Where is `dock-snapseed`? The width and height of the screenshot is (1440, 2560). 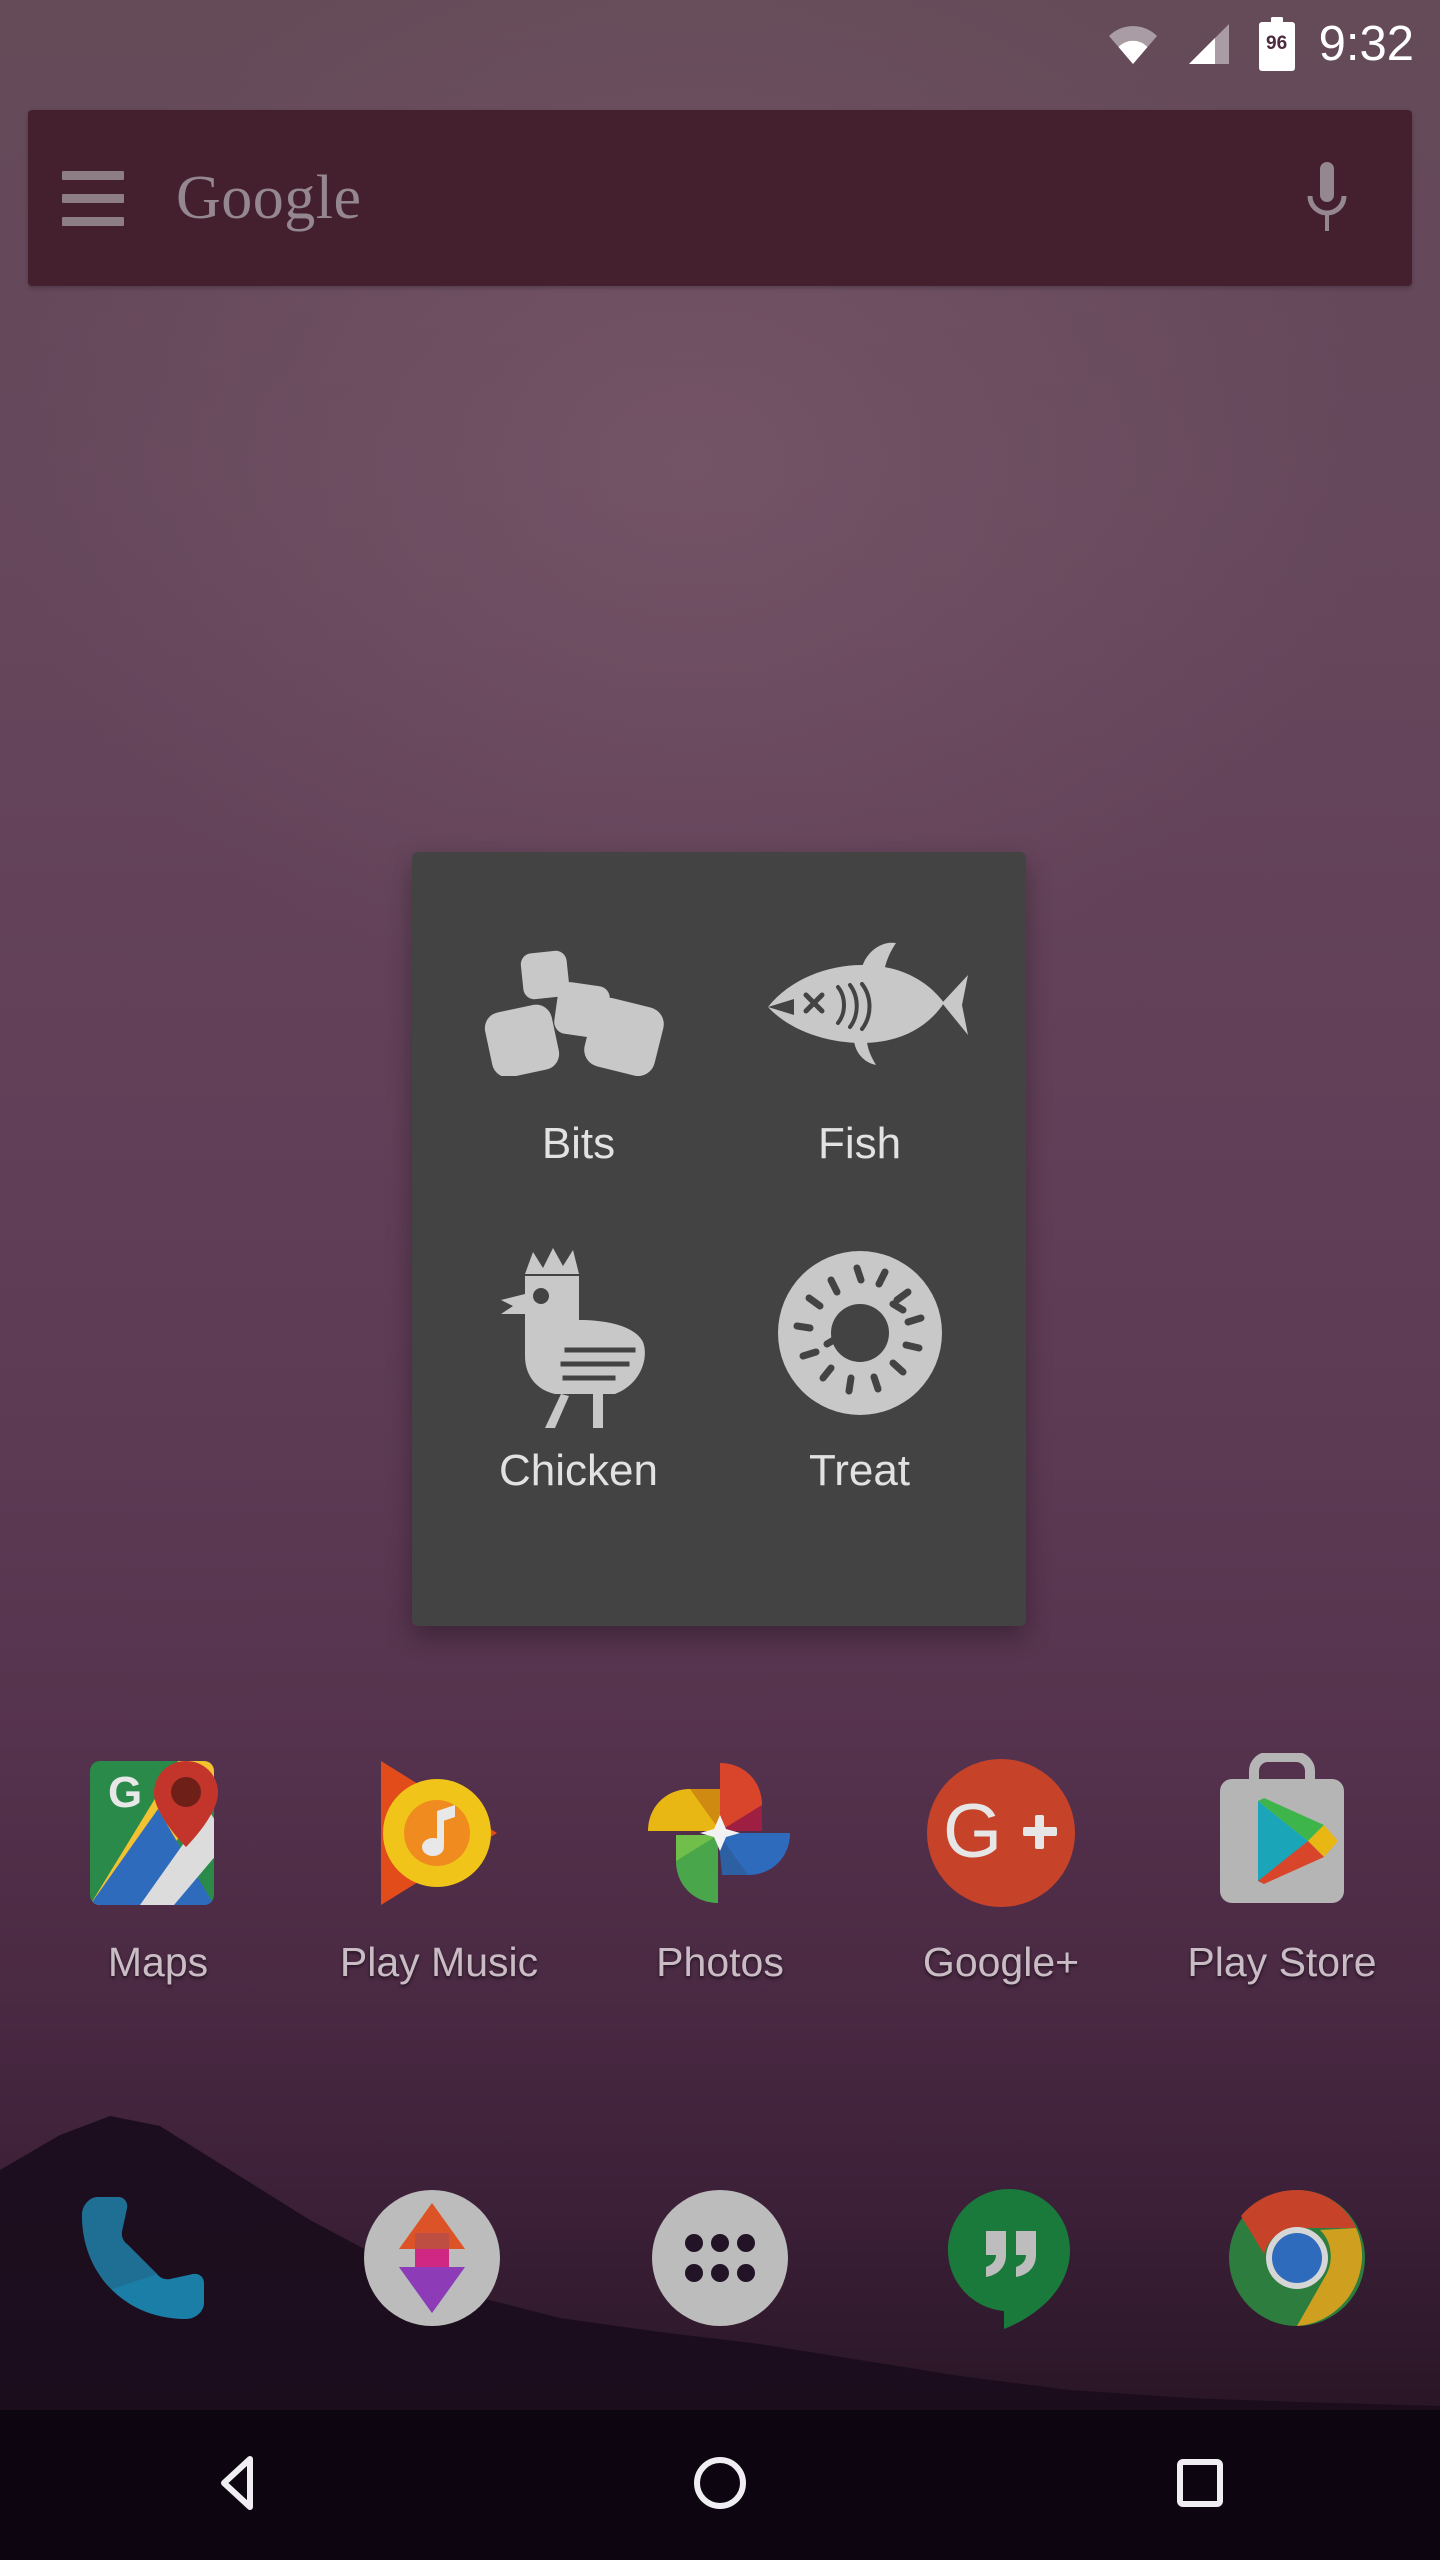
dock-snapseed is located at coordinates (432, 2260).